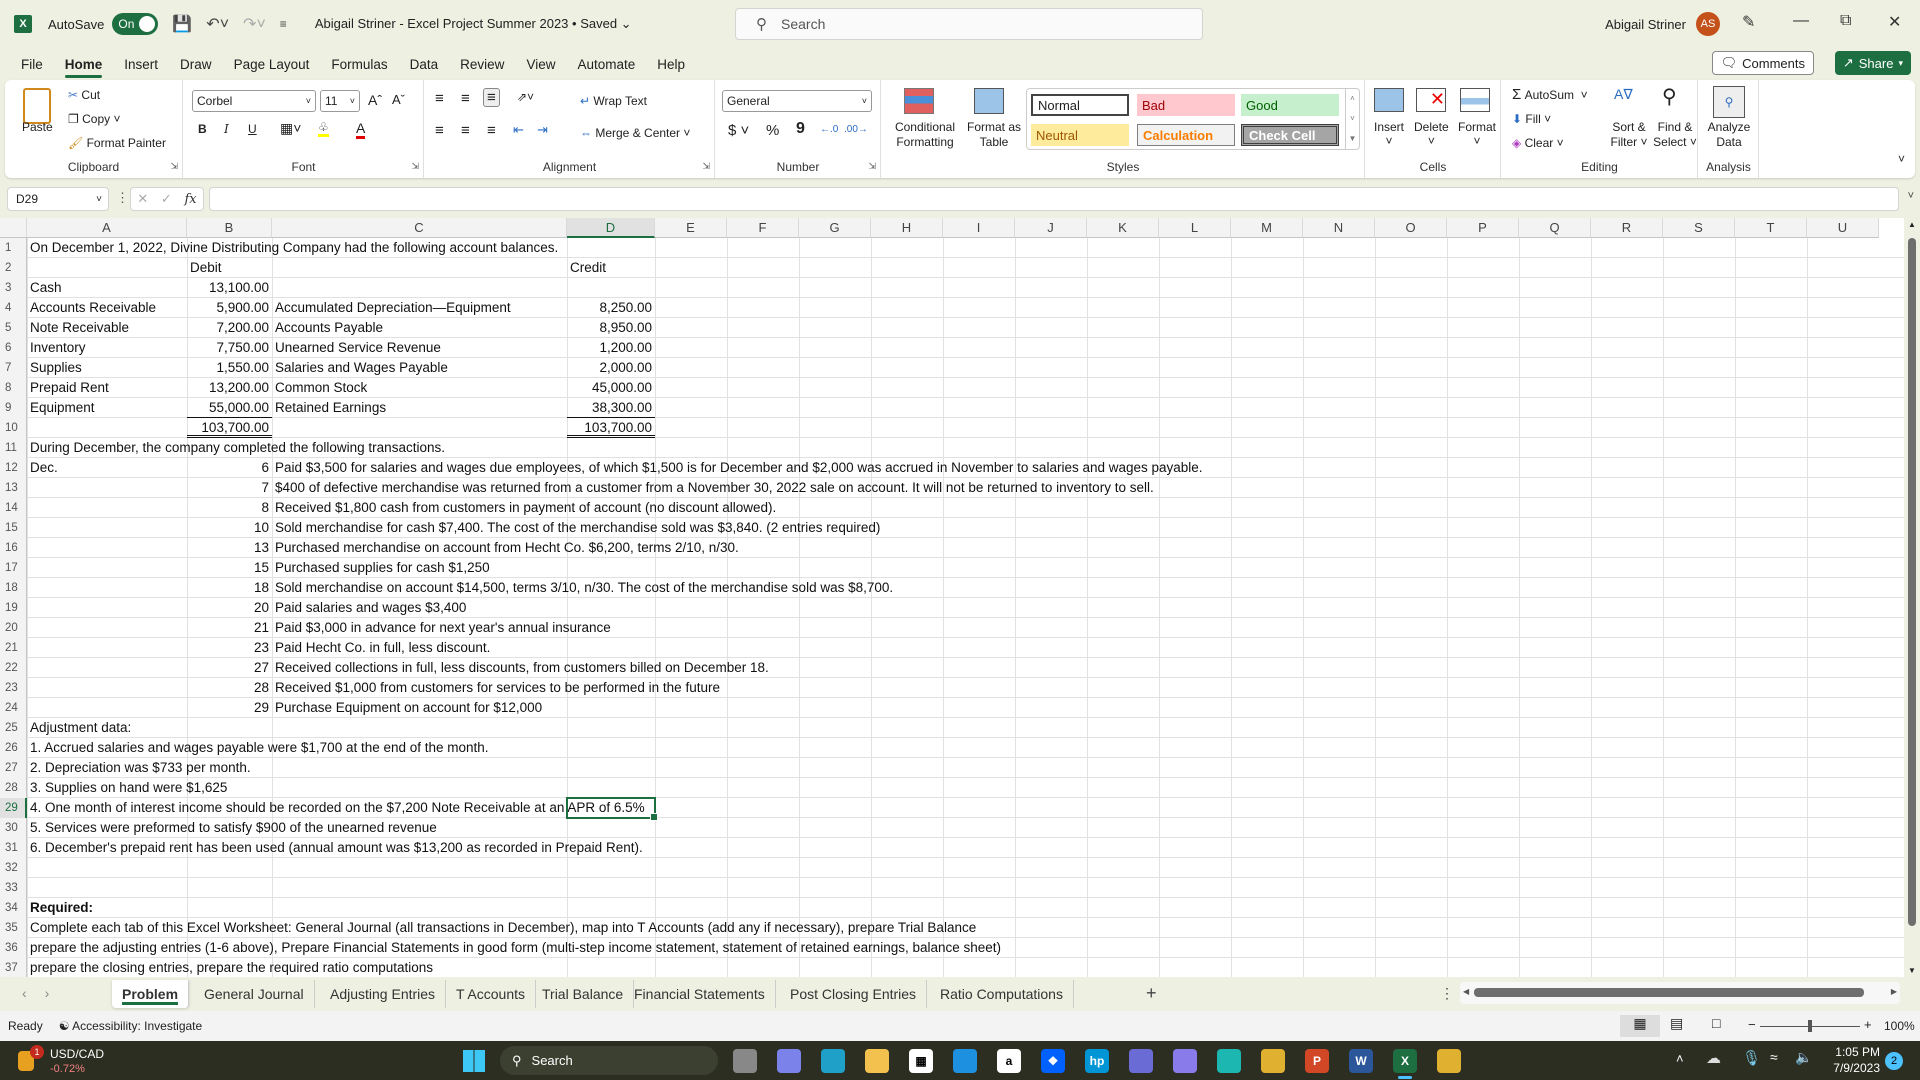 This screenshot has height=1080, width=1920. Describe the element at coordinates (229, 528) in the screenshot. I see `cell-b15: 10` at that location.